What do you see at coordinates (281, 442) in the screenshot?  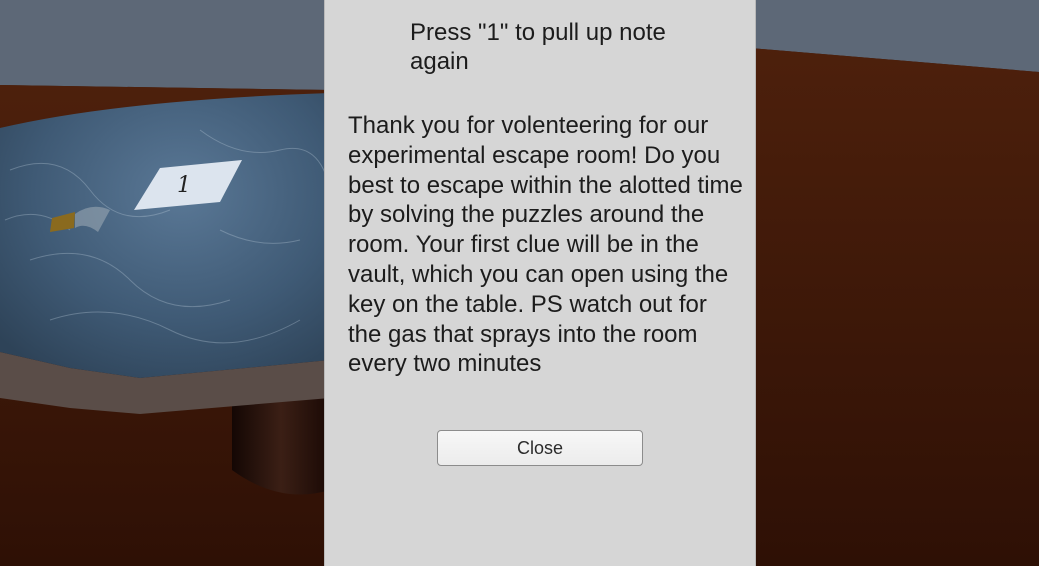 I see `table-pillar` at bounding box center [281, 442].